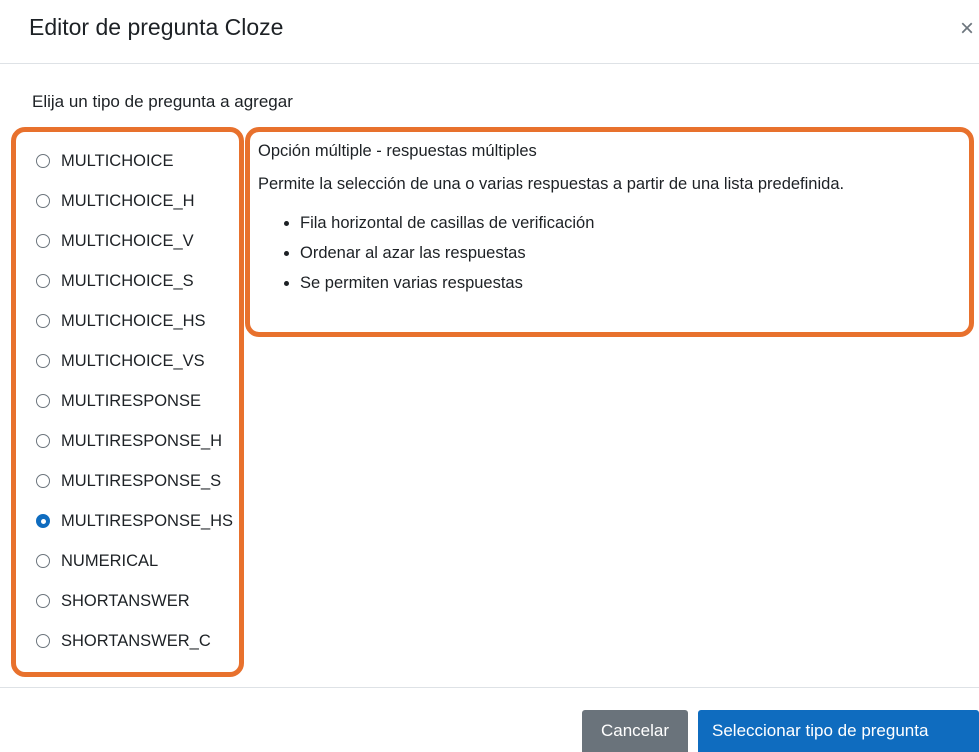 This screenshot has height=752, width=979. I want to click on description-title: Opción múltiple - respuestas múltiples, so click(397, 151).